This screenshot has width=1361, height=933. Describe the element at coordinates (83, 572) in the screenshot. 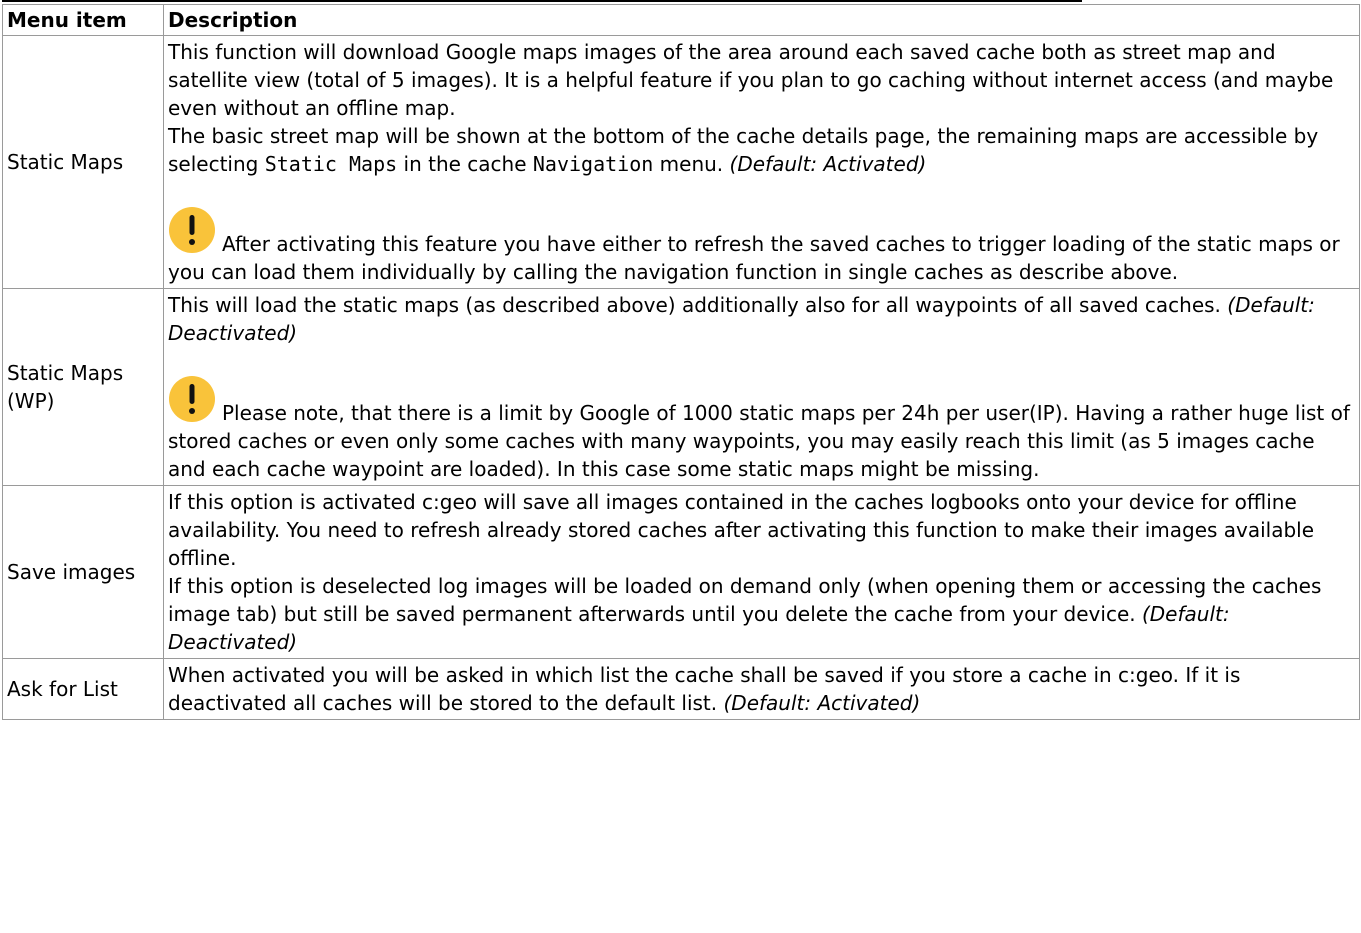

I see `row-item-save-images: Save images` at that location.